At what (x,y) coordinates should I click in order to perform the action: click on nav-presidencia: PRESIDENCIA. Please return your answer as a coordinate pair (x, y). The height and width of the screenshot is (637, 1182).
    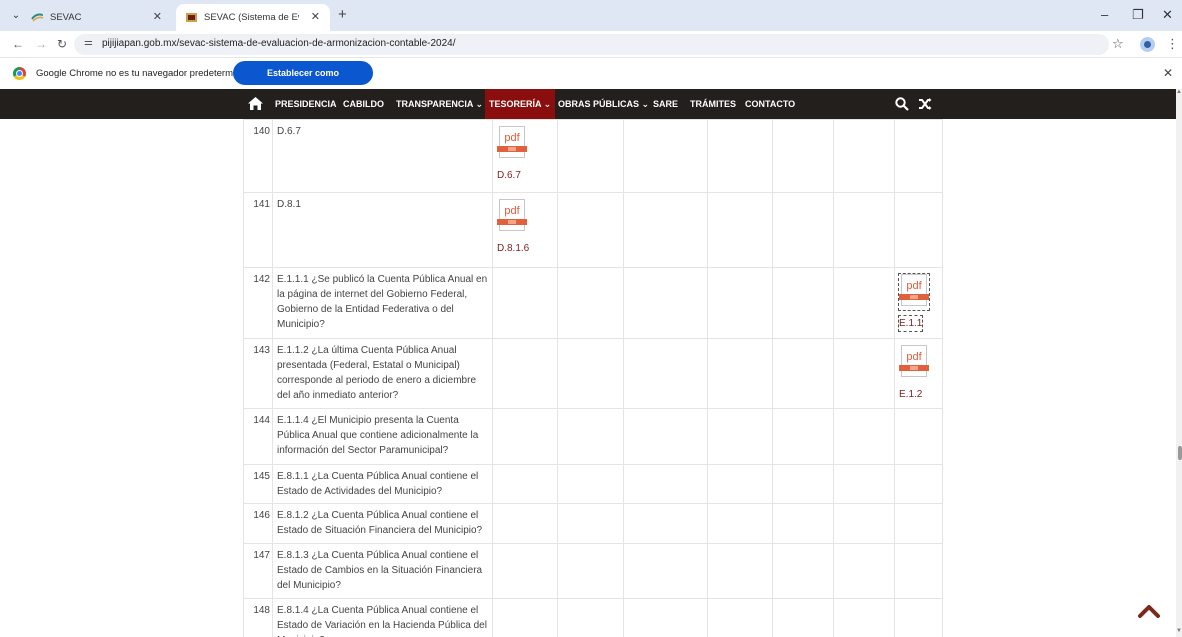
    Looking at the image, I should click on (306, 104).